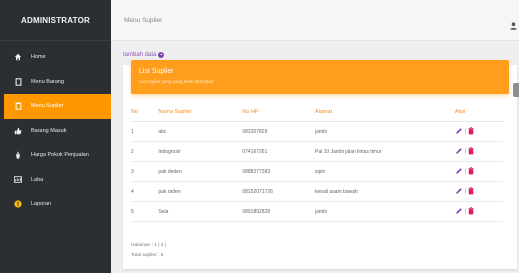 Image resolution: width=519 pixels, height=273 pixels. I want to click on sidebar-item-home: Home, so click(55, 57).